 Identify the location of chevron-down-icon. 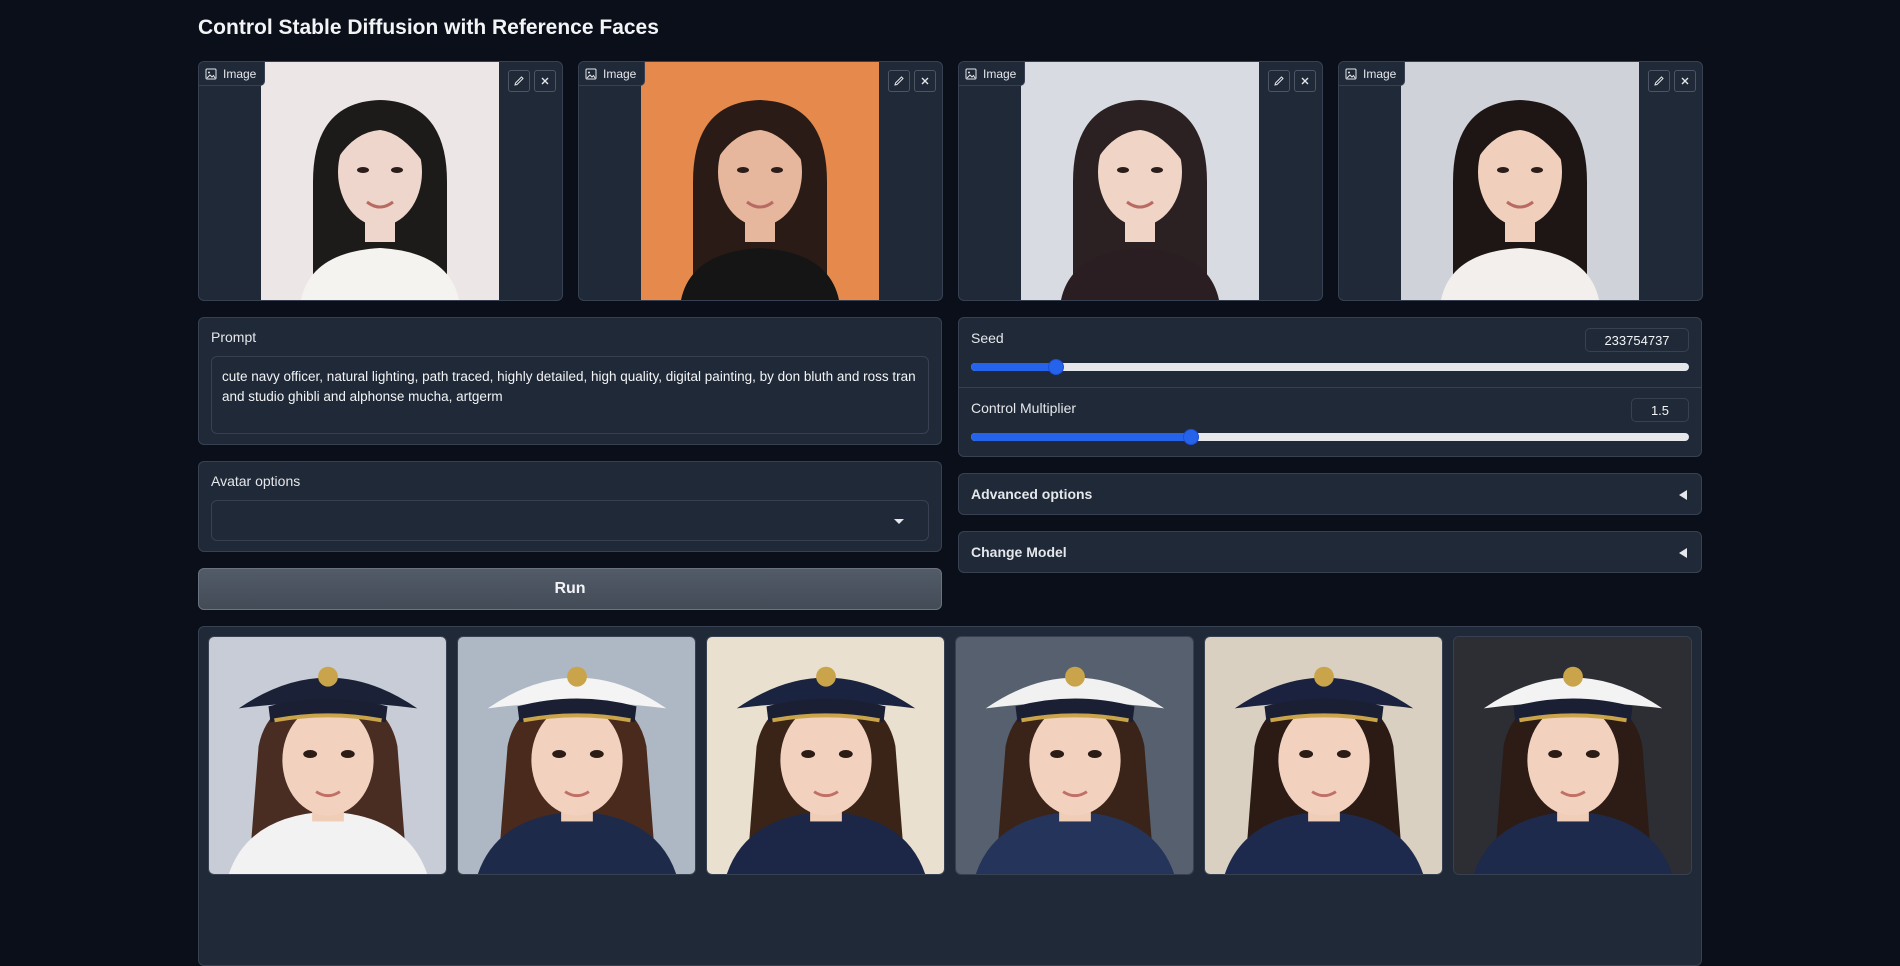
(899, 521).